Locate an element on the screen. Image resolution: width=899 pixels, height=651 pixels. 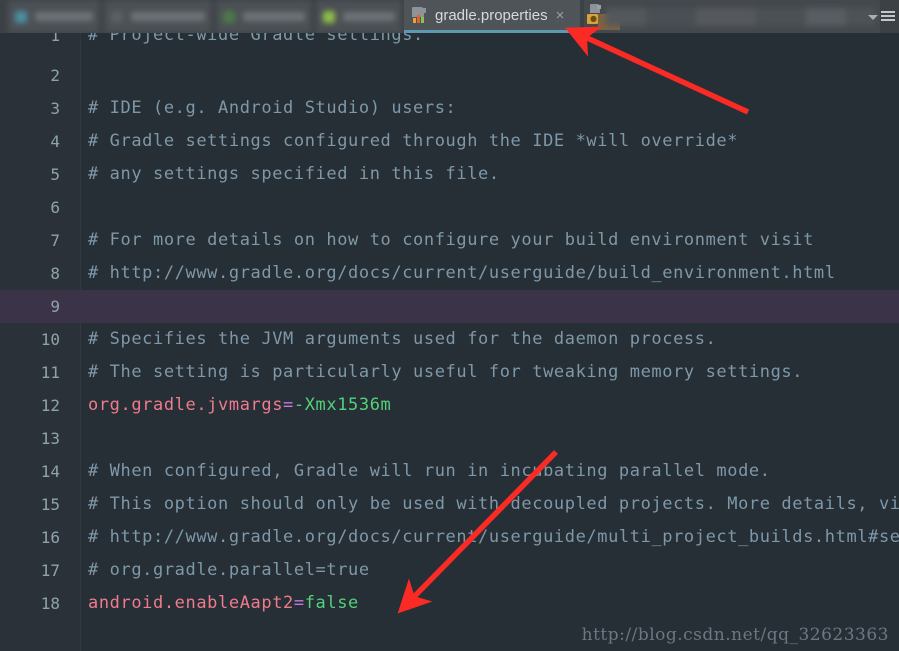
line-number: 8 is located at coordinates (55, 273).